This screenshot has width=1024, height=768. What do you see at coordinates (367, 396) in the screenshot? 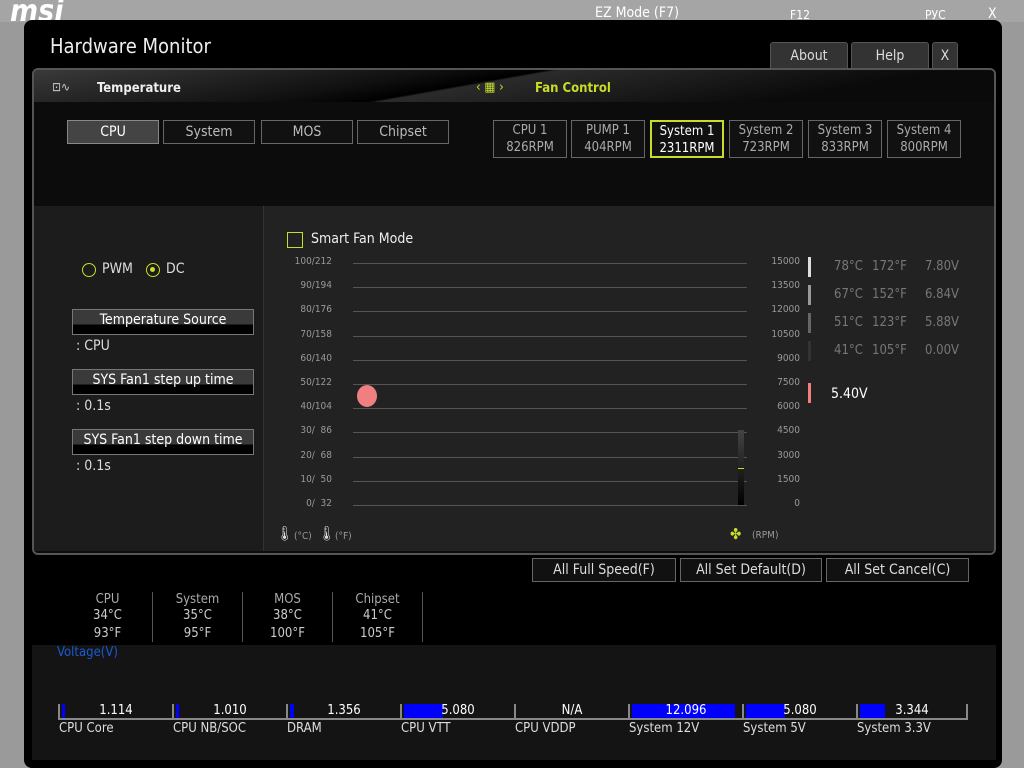
I see `fan-curve-point` at bounding box center [367, 396].